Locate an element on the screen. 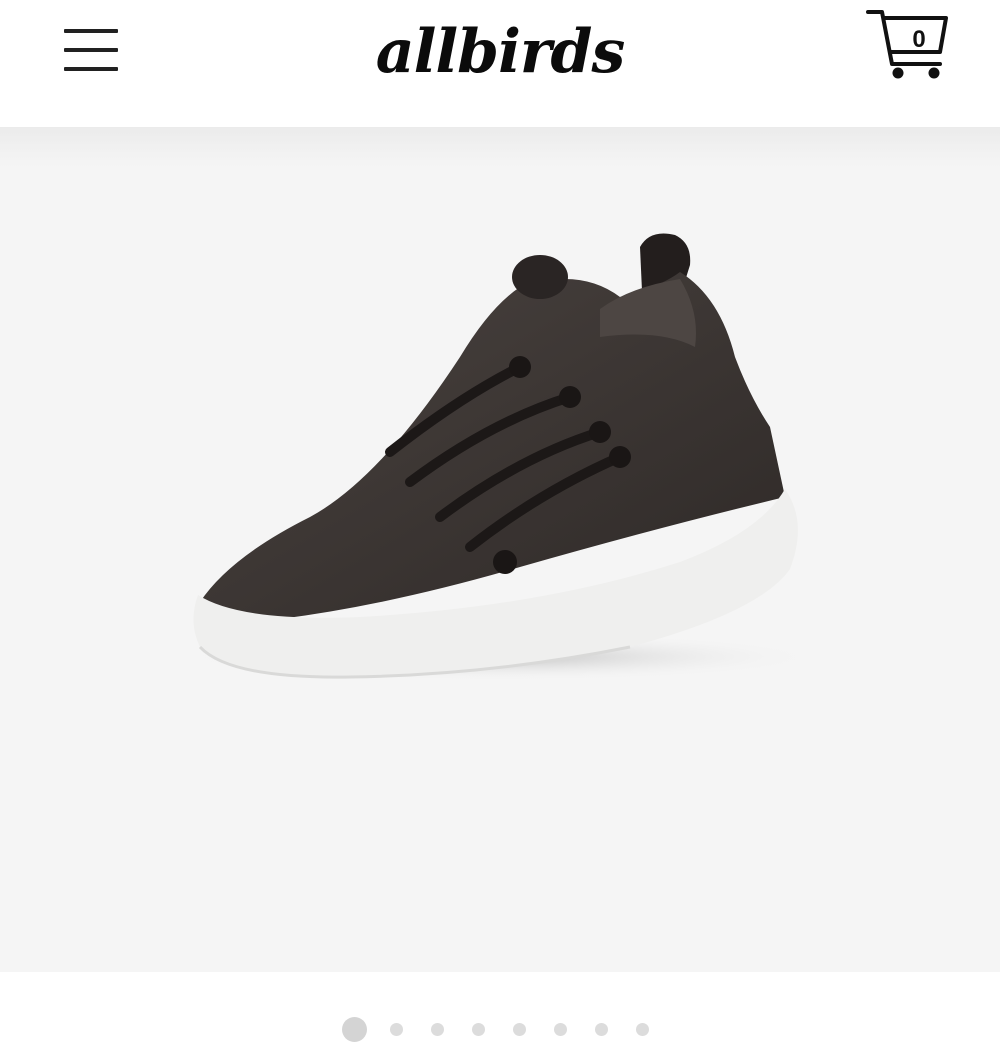 This screenshot has width=1000, height=1043. hamburger-menu-button is located at coordinates (91, 50).